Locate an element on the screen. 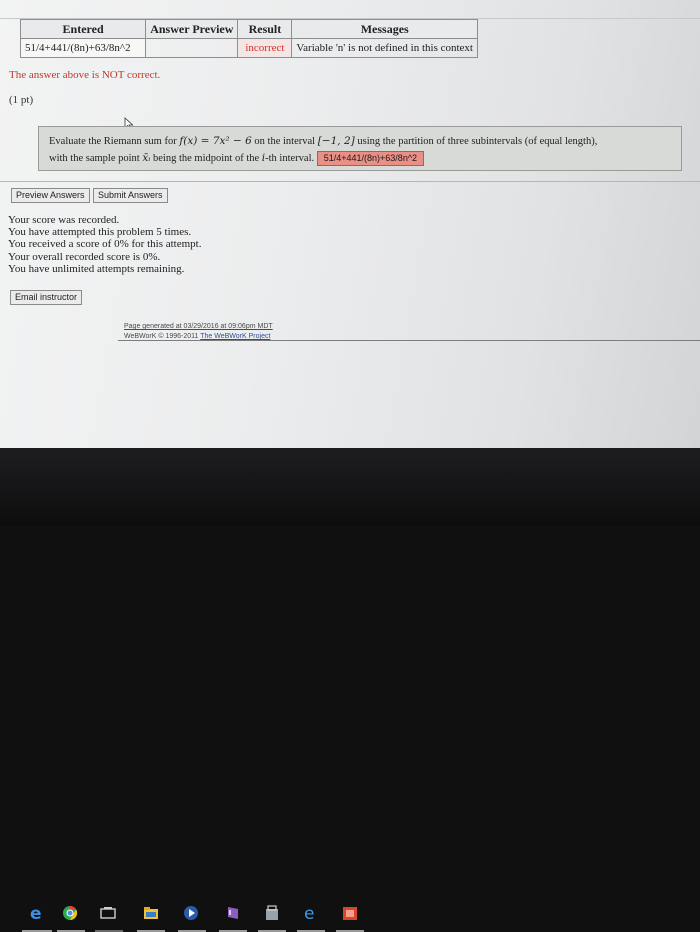  answer-status-text: The answer above is NOT correct. is located at coordinates (85, 75).